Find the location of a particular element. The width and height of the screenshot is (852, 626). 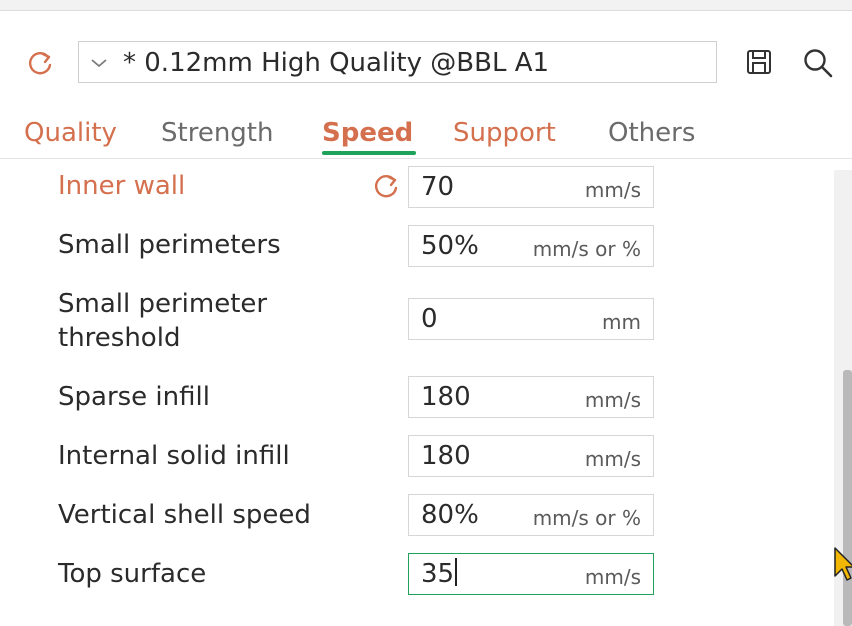

small-perimeter-threshold-unit: mm is located at coordinates (621, 322).